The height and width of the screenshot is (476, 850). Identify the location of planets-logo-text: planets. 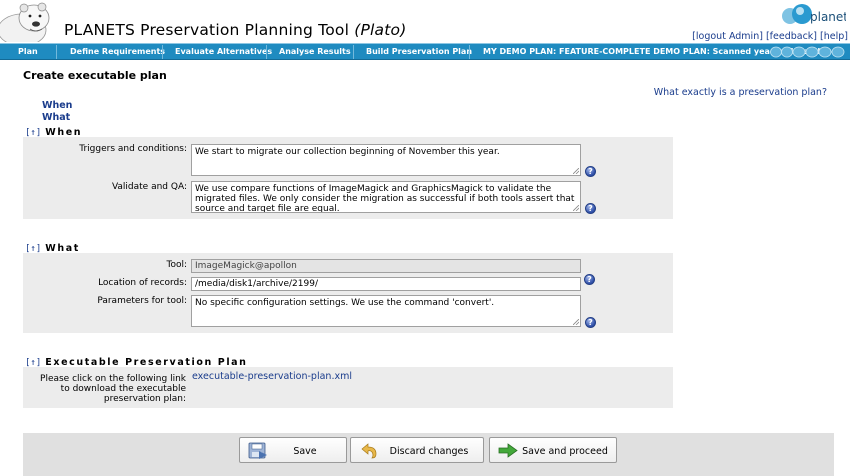
(828, 17).